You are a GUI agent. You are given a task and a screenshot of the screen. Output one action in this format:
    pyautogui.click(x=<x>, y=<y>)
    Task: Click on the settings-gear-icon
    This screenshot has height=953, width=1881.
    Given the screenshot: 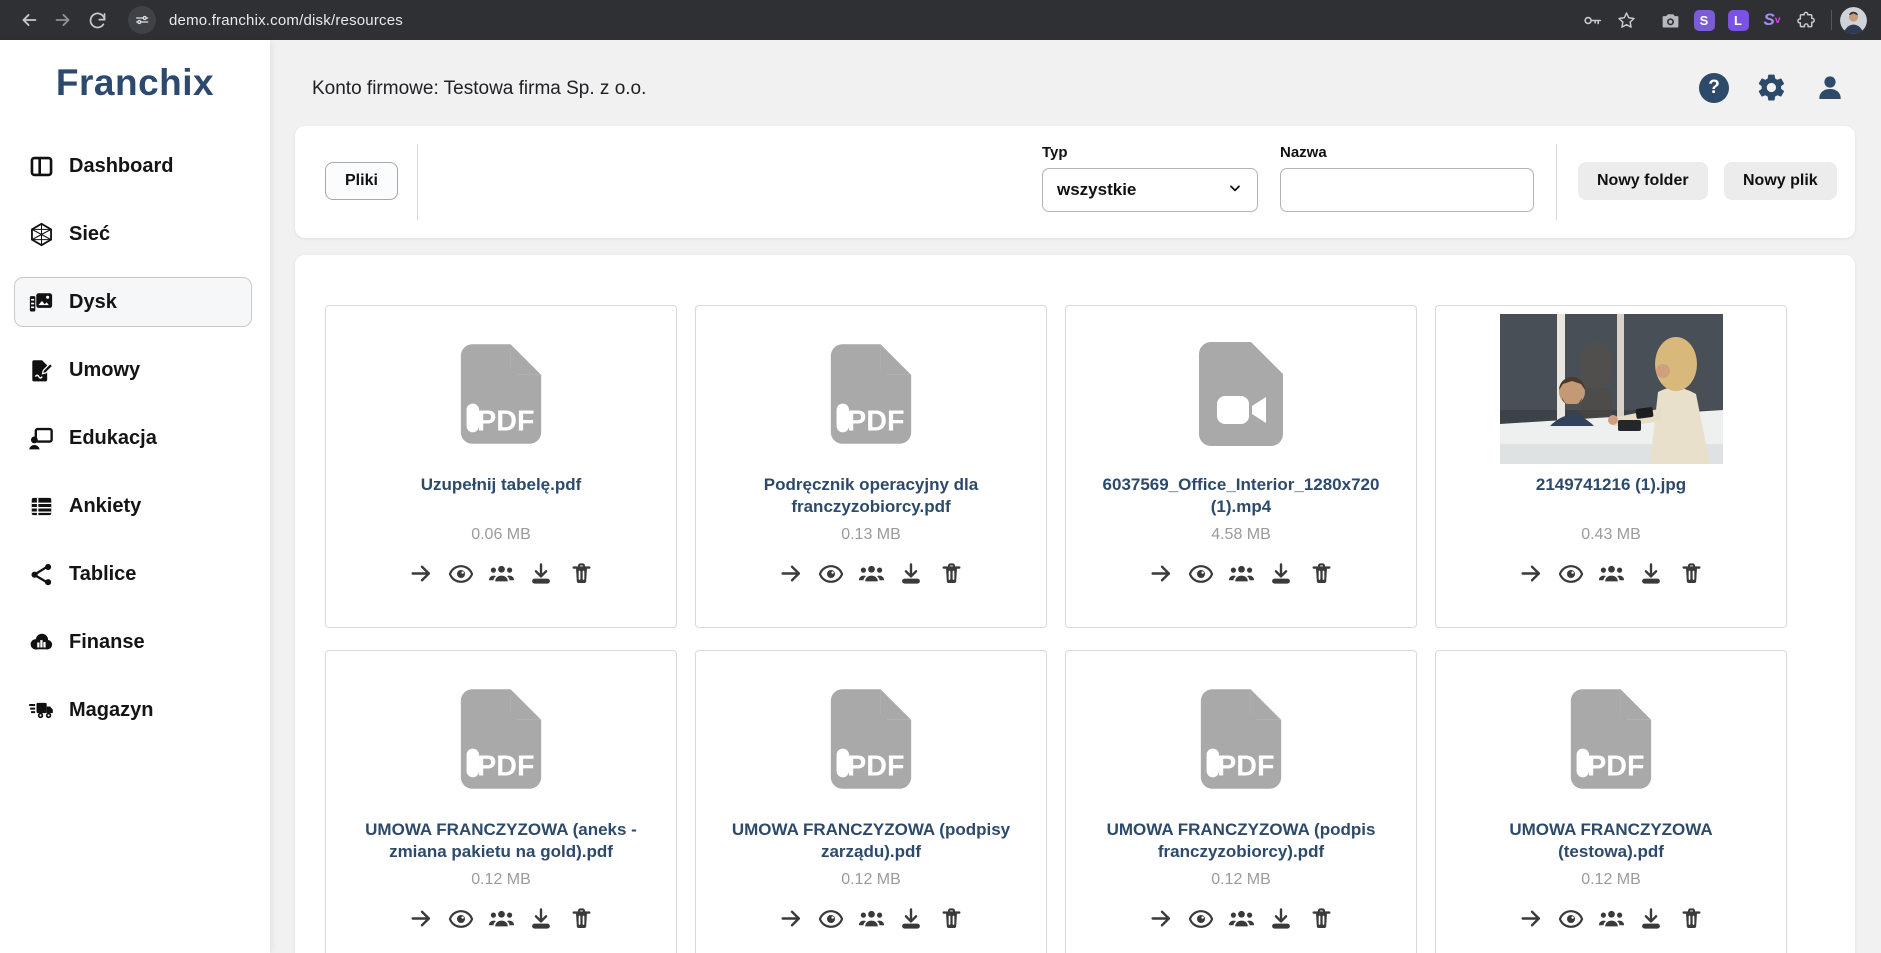 What is the action you would take?
    pyautogui.click(x=1771, y=87)
    